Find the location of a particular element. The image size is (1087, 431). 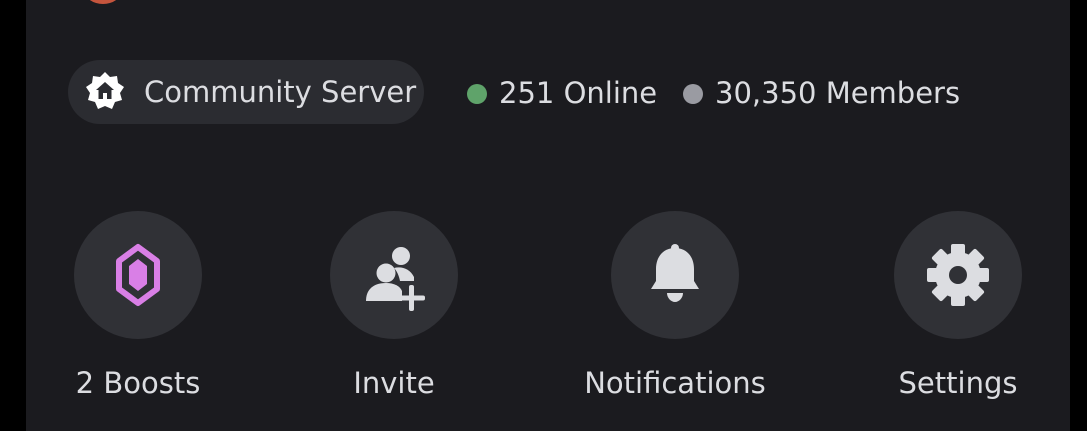

online-count: 251 Online is located at coordinates (578, 93).